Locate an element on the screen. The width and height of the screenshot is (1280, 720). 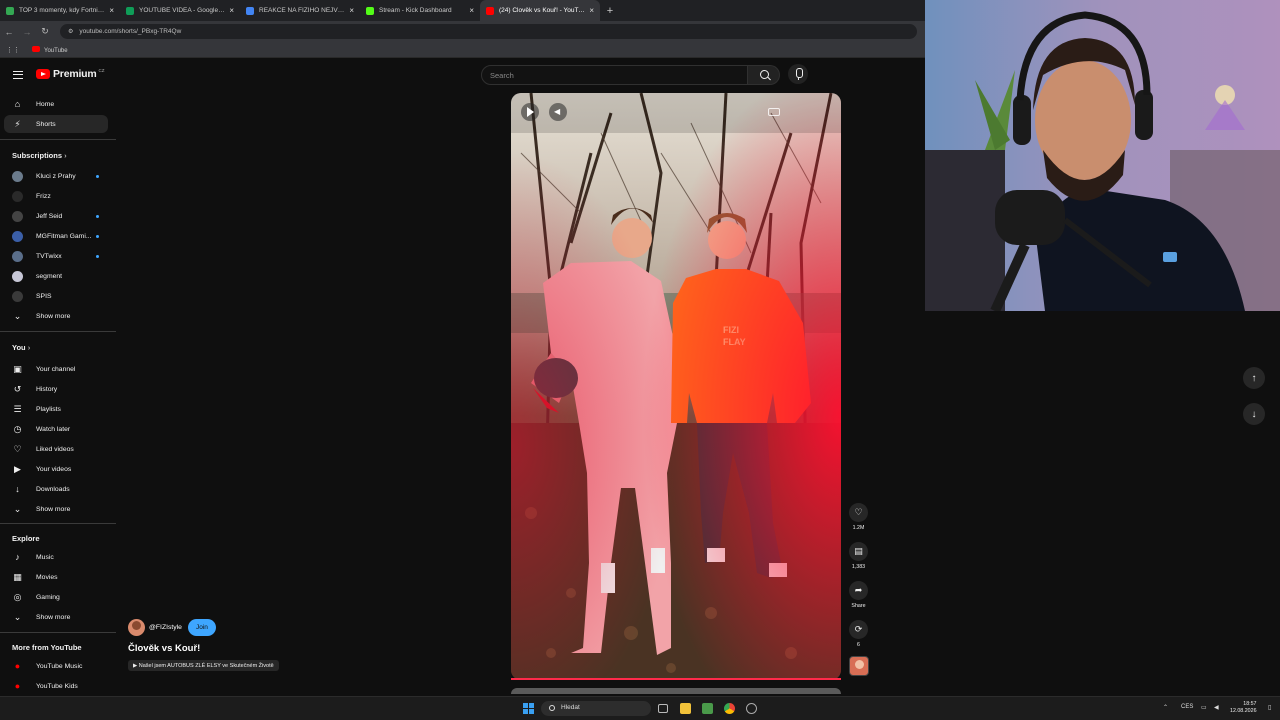
menu-icon is located at coordinates (18, 75).